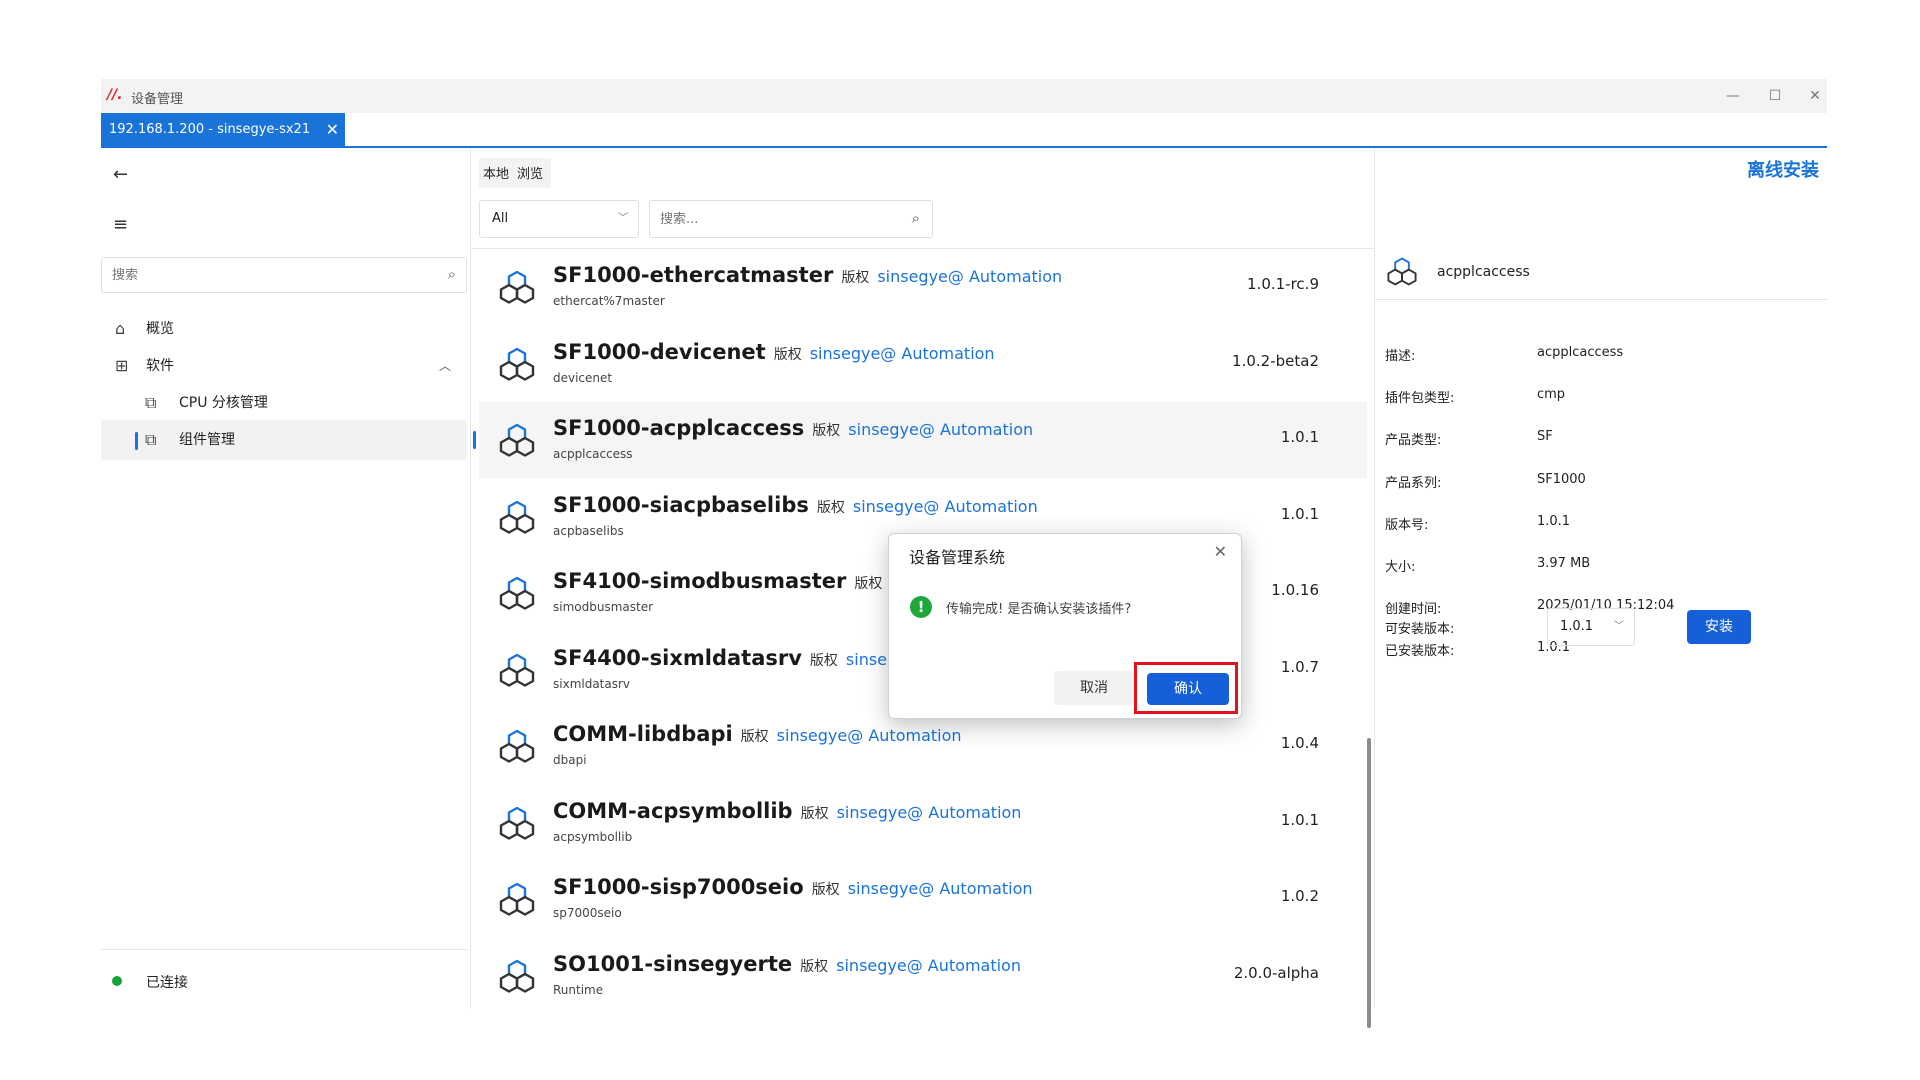 This screenshot has width=1920, height=1080. What do you see at coordinates (570, 760) in the screenshot?
I see `package-subtitle: dbapi` at bounding box center [570, 760].